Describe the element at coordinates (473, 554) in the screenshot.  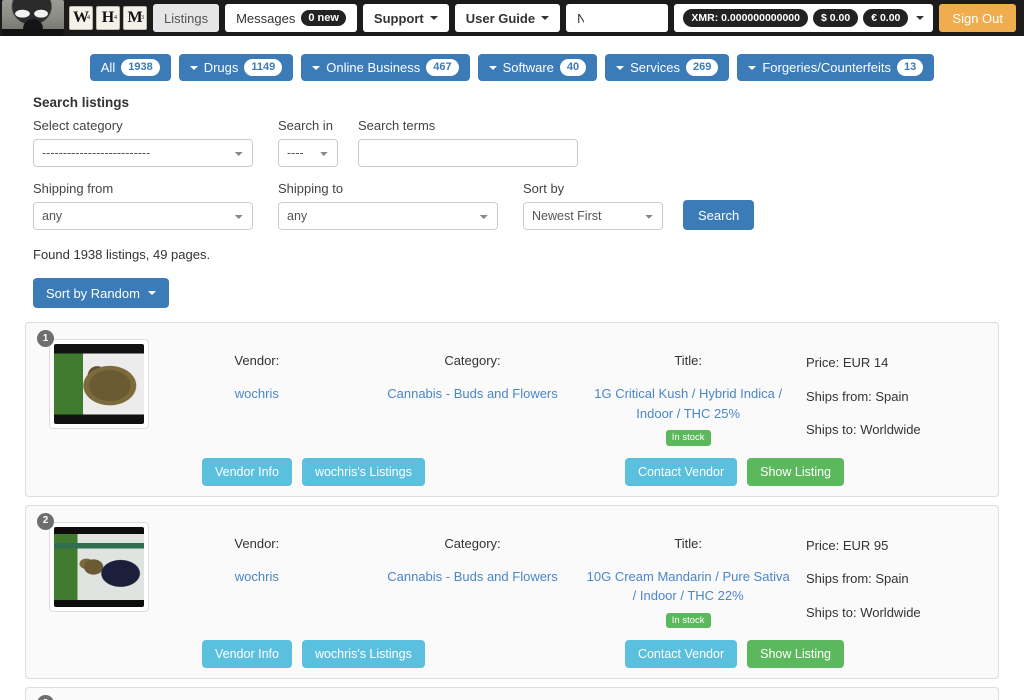
I see `listing-category-column: Category: Cannabis - Buds and Flowers` at that location.